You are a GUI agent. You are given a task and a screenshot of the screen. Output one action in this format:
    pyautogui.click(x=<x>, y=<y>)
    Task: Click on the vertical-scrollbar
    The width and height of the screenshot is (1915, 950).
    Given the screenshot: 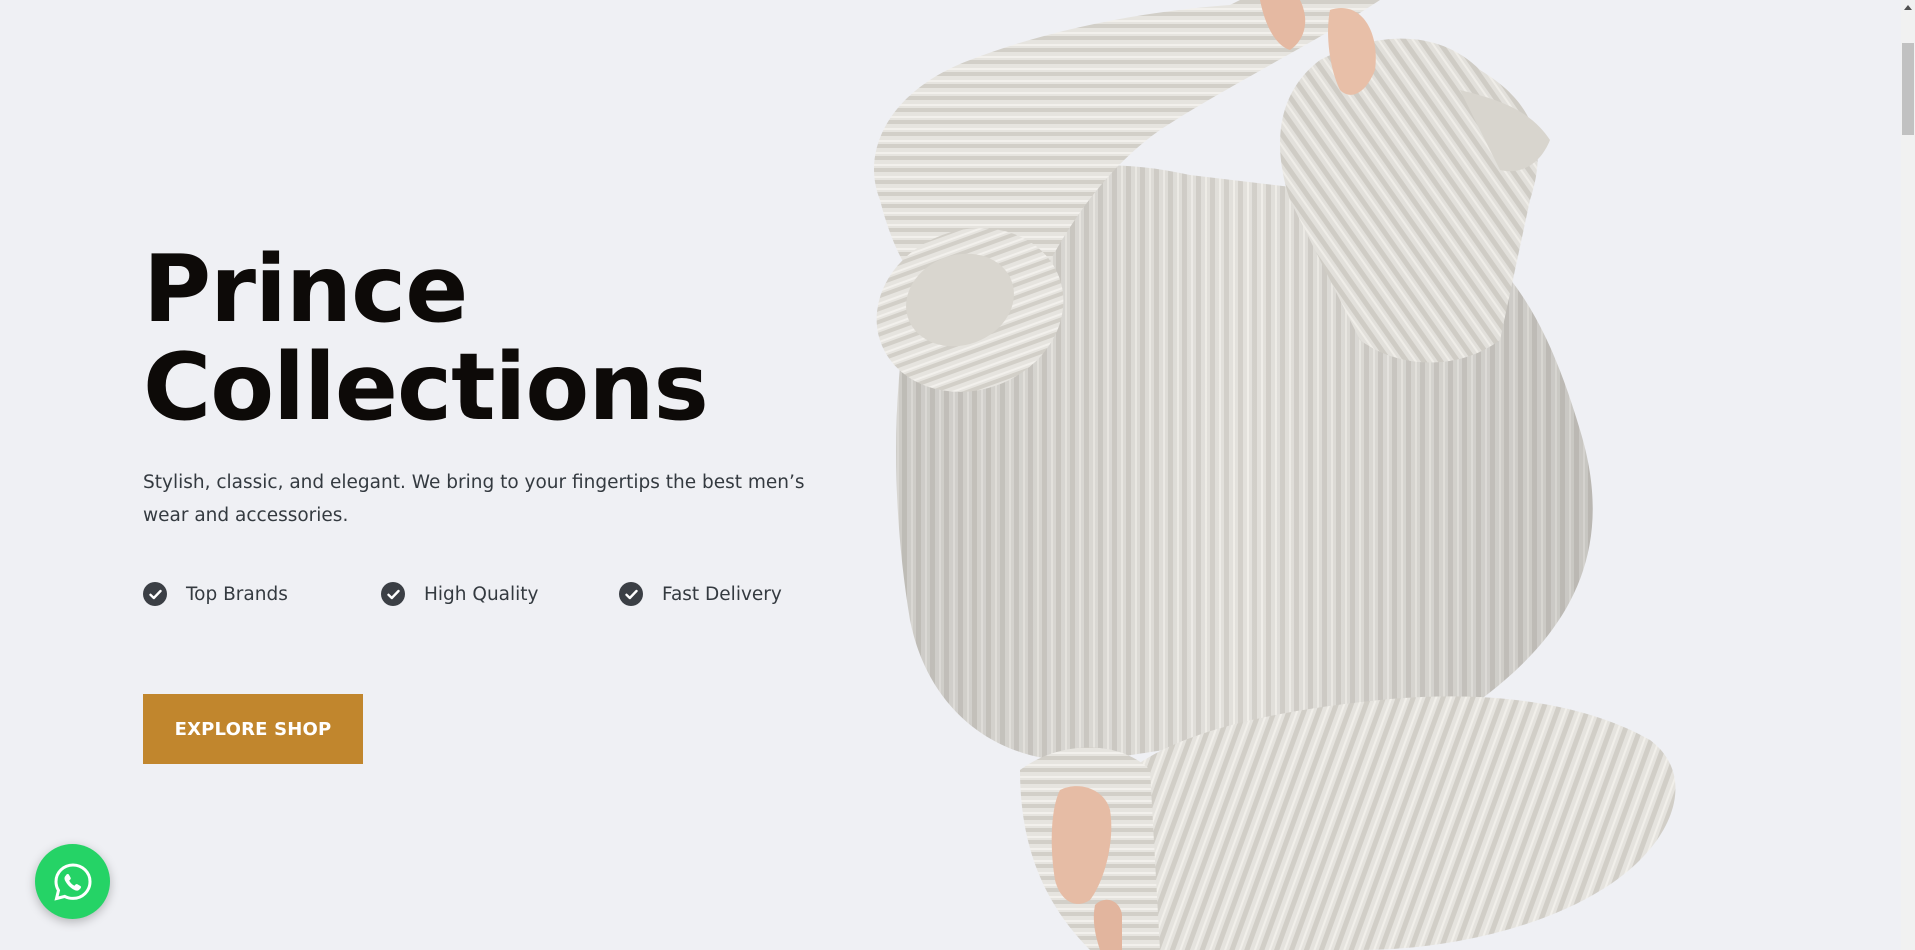 What is the action you would take?
    pyautogui.click(x=1908, y=475)
    